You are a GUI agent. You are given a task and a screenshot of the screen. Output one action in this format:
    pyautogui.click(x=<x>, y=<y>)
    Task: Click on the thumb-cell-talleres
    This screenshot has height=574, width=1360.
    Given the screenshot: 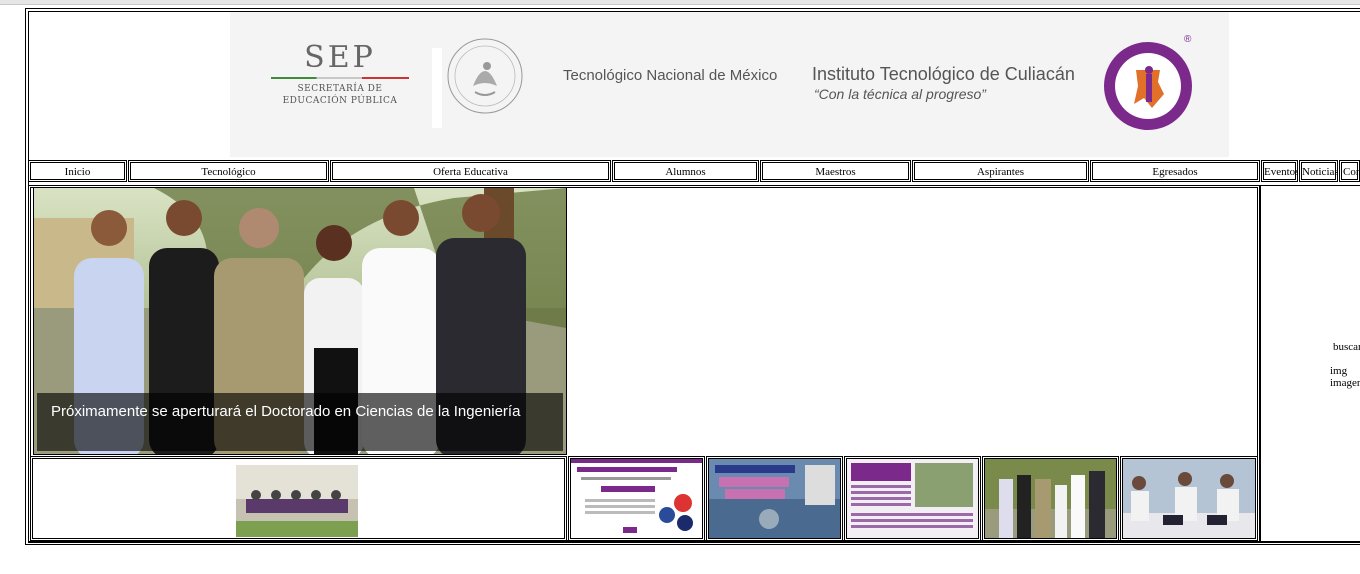 What is the action you would take?
    pyautogui.click(x=912, y=498)
    